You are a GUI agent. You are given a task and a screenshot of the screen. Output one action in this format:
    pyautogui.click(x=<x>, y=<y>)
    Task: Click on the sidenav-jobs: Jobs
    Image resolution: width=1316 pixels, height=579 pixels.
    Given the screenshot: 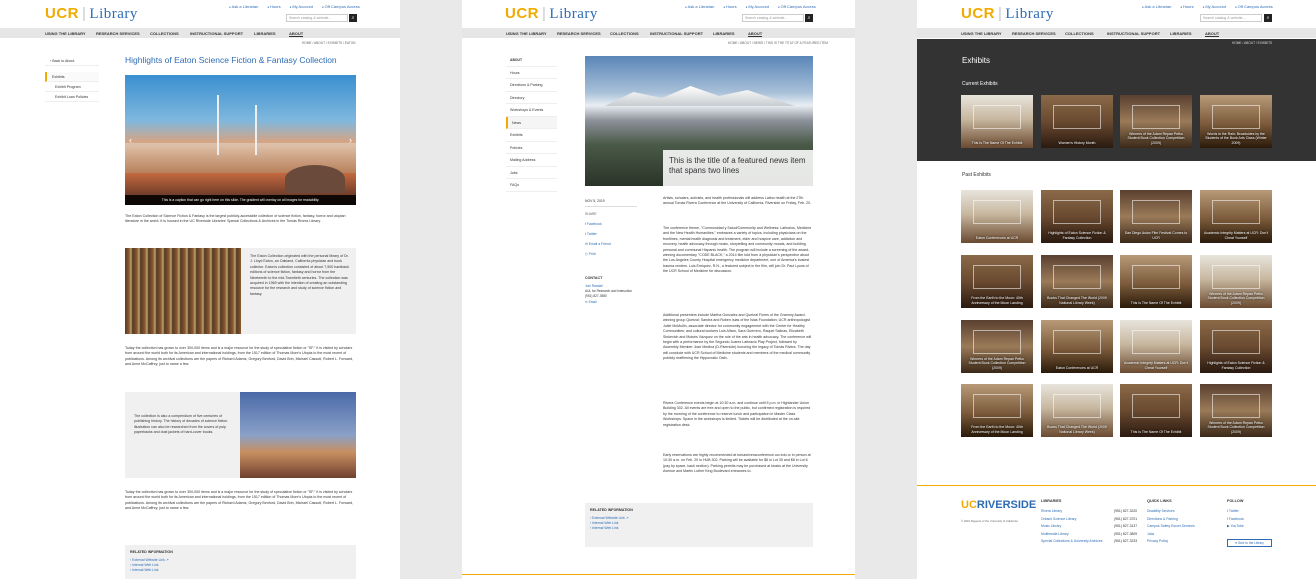 What is the action you would take?
    pyautogui.click(x=531, y=173)
    